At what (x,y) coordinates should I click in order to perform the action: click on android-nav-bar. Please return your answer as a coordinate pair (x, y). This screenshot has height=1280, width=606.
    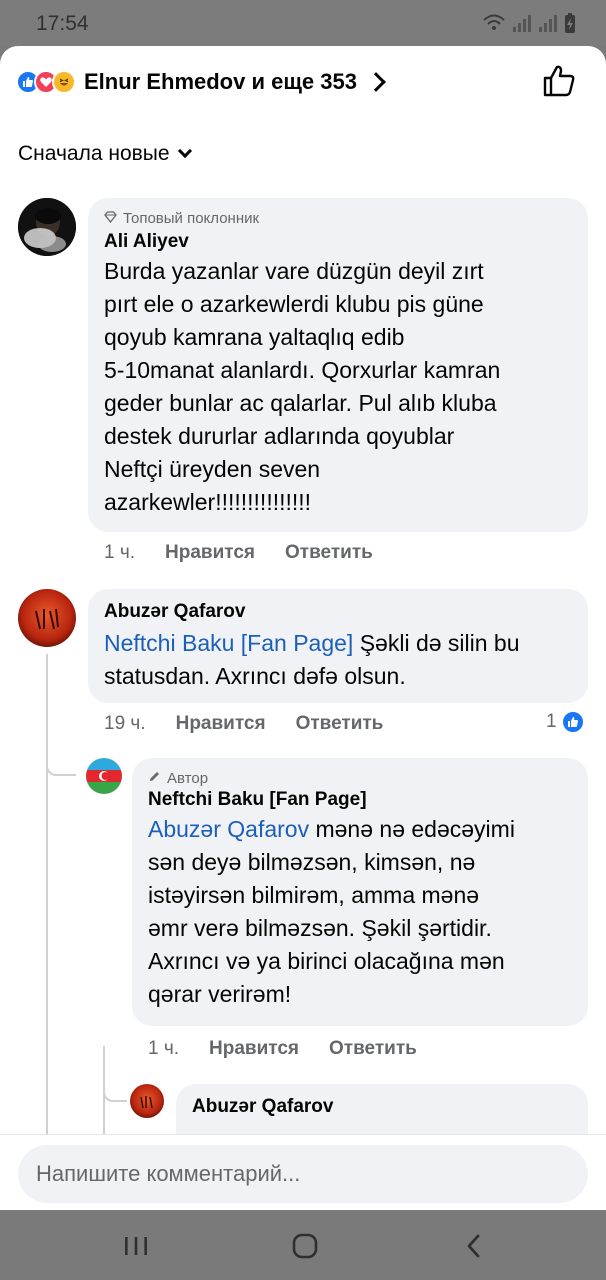
    Looking at the image, I should click on (303, 1245).